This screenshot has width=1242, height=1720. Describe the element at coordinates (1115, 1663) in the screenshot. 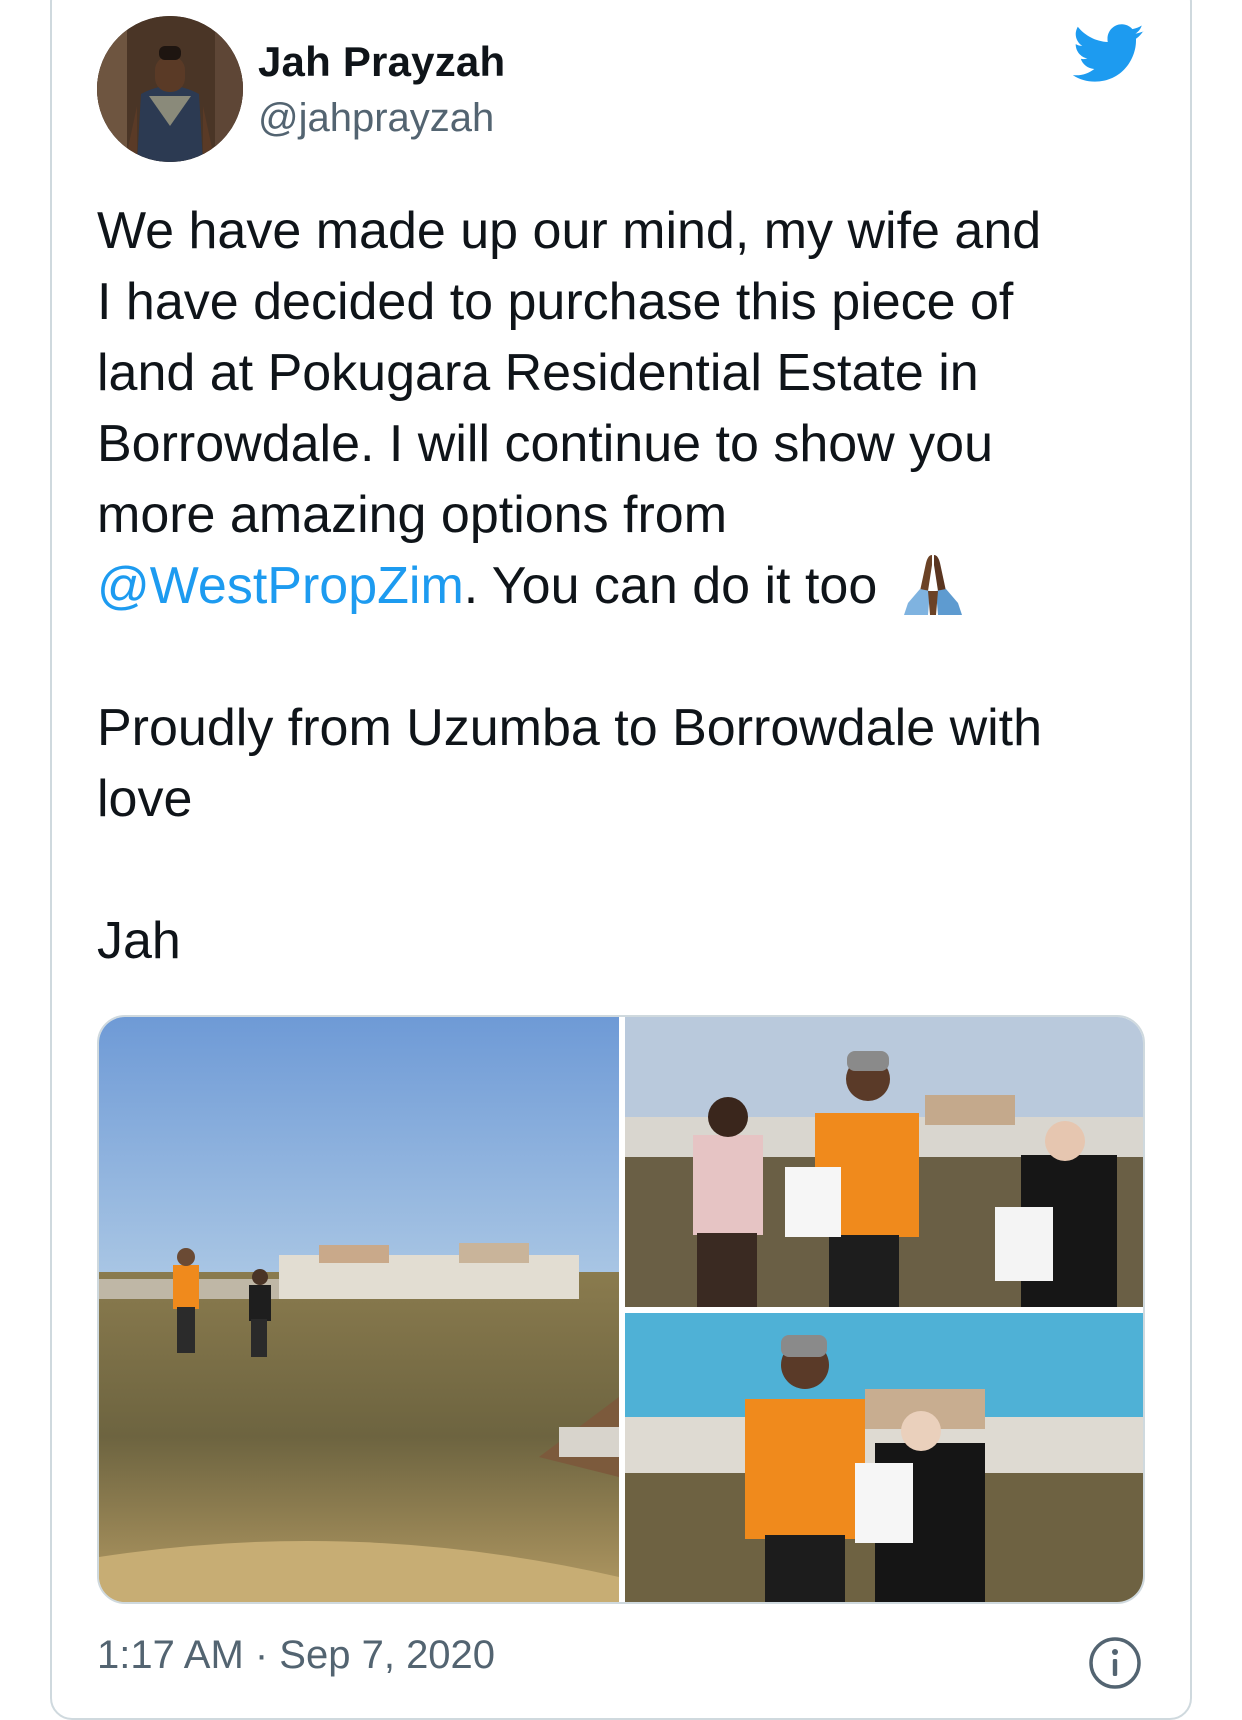

I see `info-icon` at that location.